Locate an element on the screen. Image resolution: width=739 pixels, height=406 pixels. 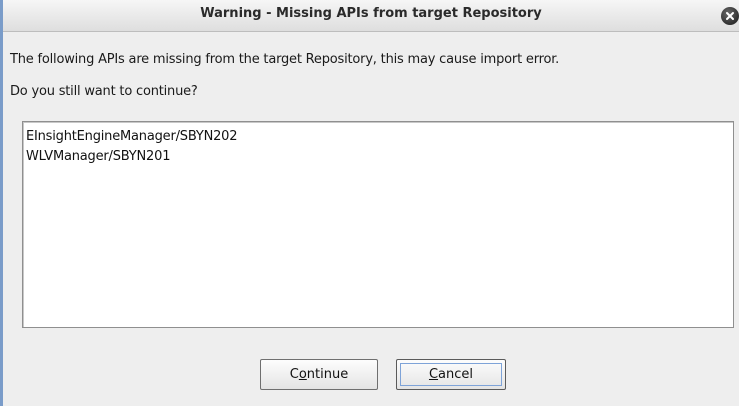
close-x-glyph is located at coordinates (730, 16).